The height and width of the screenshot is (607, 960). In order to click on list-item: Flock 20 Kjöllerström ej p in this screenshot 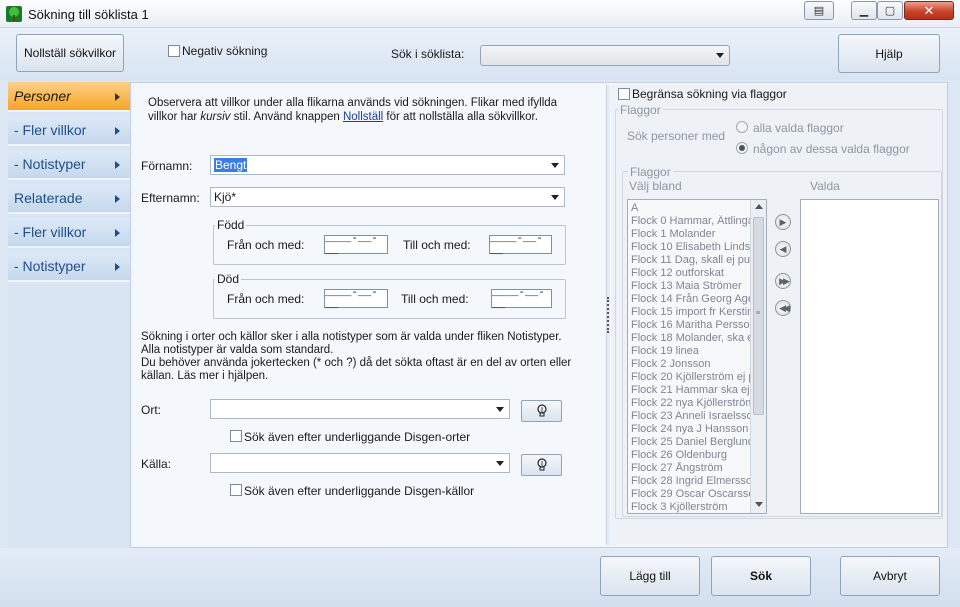, I will do `click(689, 377)`.